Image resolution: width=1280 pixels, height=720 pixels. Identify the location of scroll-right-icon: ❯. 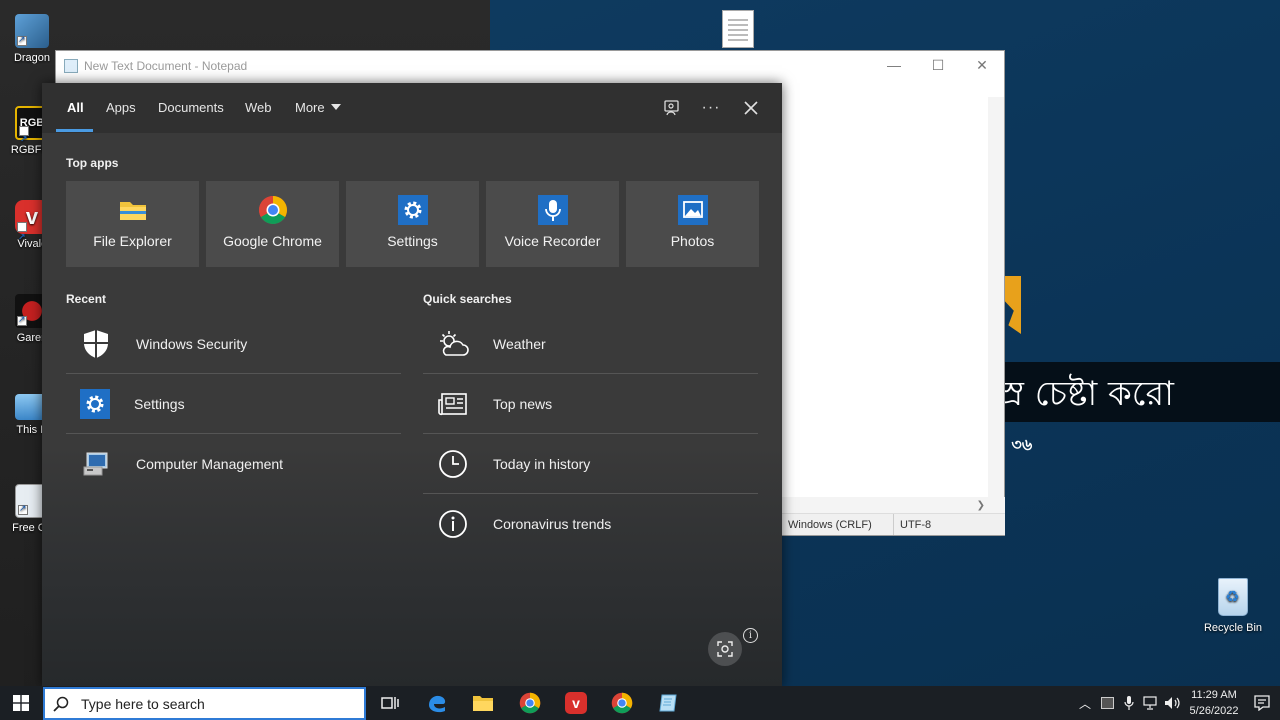
(981, 505).